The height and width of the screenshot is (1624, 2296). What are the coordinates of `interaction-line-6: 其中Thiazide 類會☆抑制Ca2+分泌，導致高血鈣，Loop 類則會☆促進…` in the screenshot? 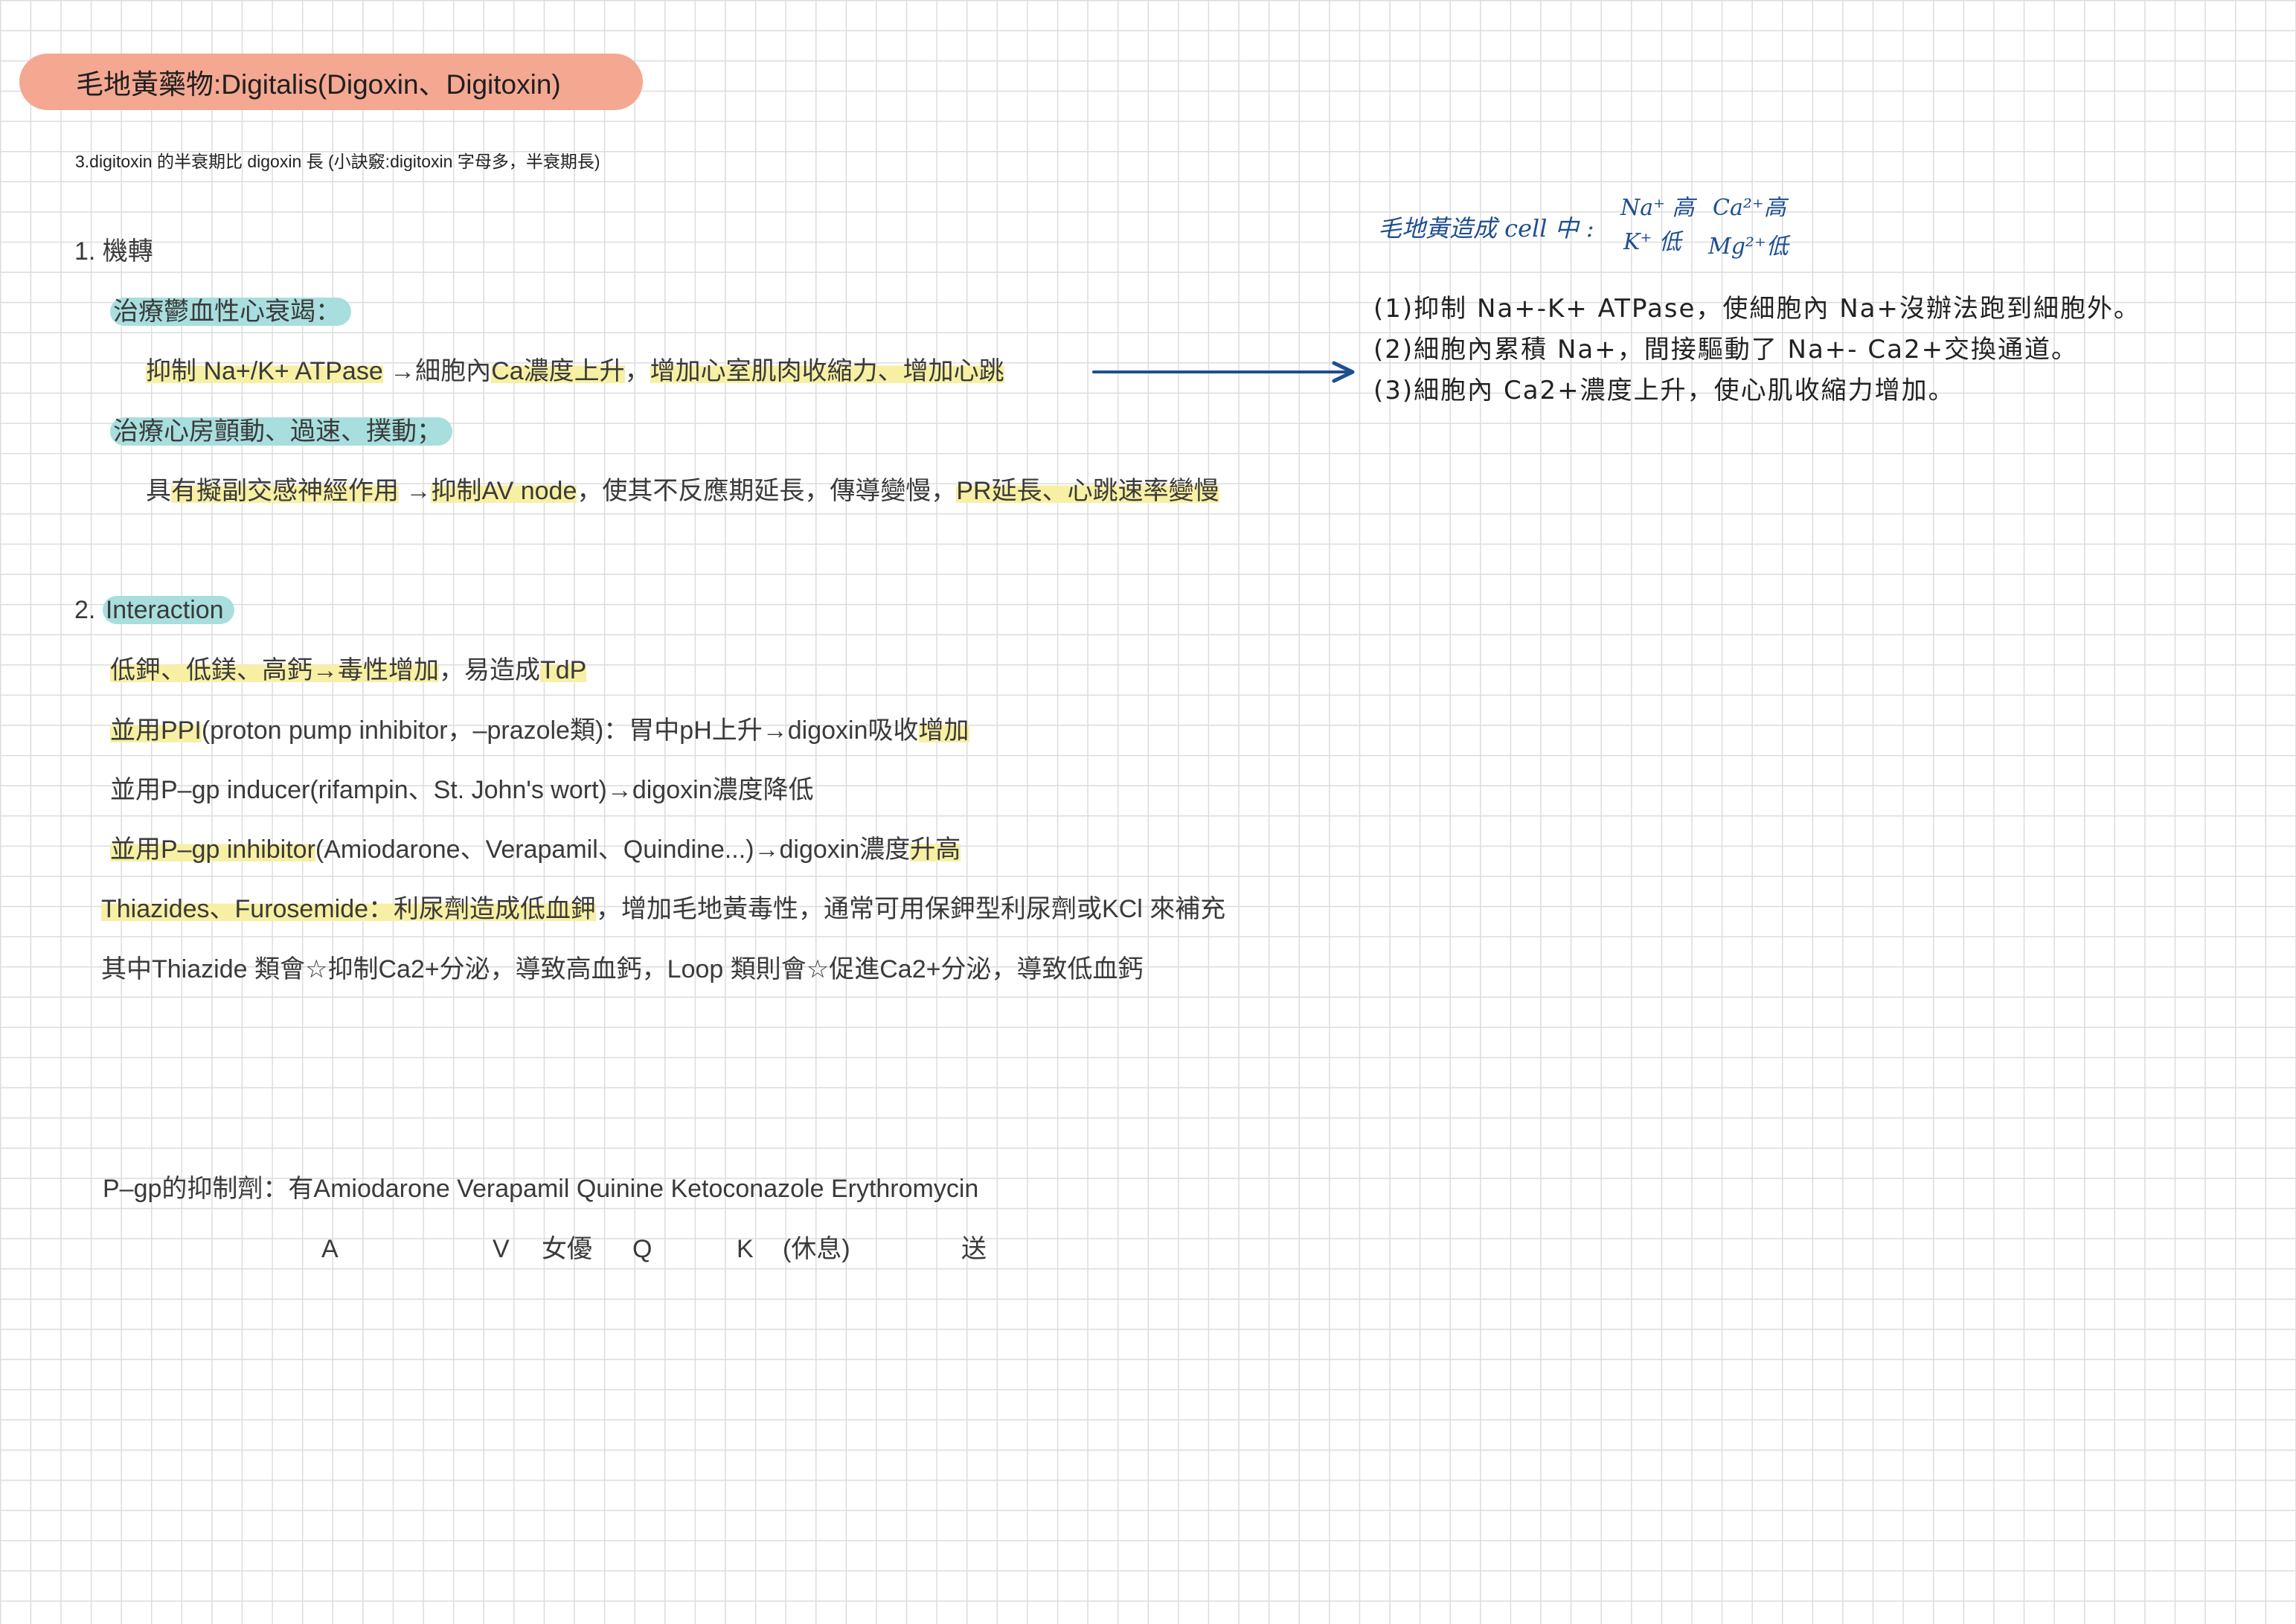 It's located at (622, 969).